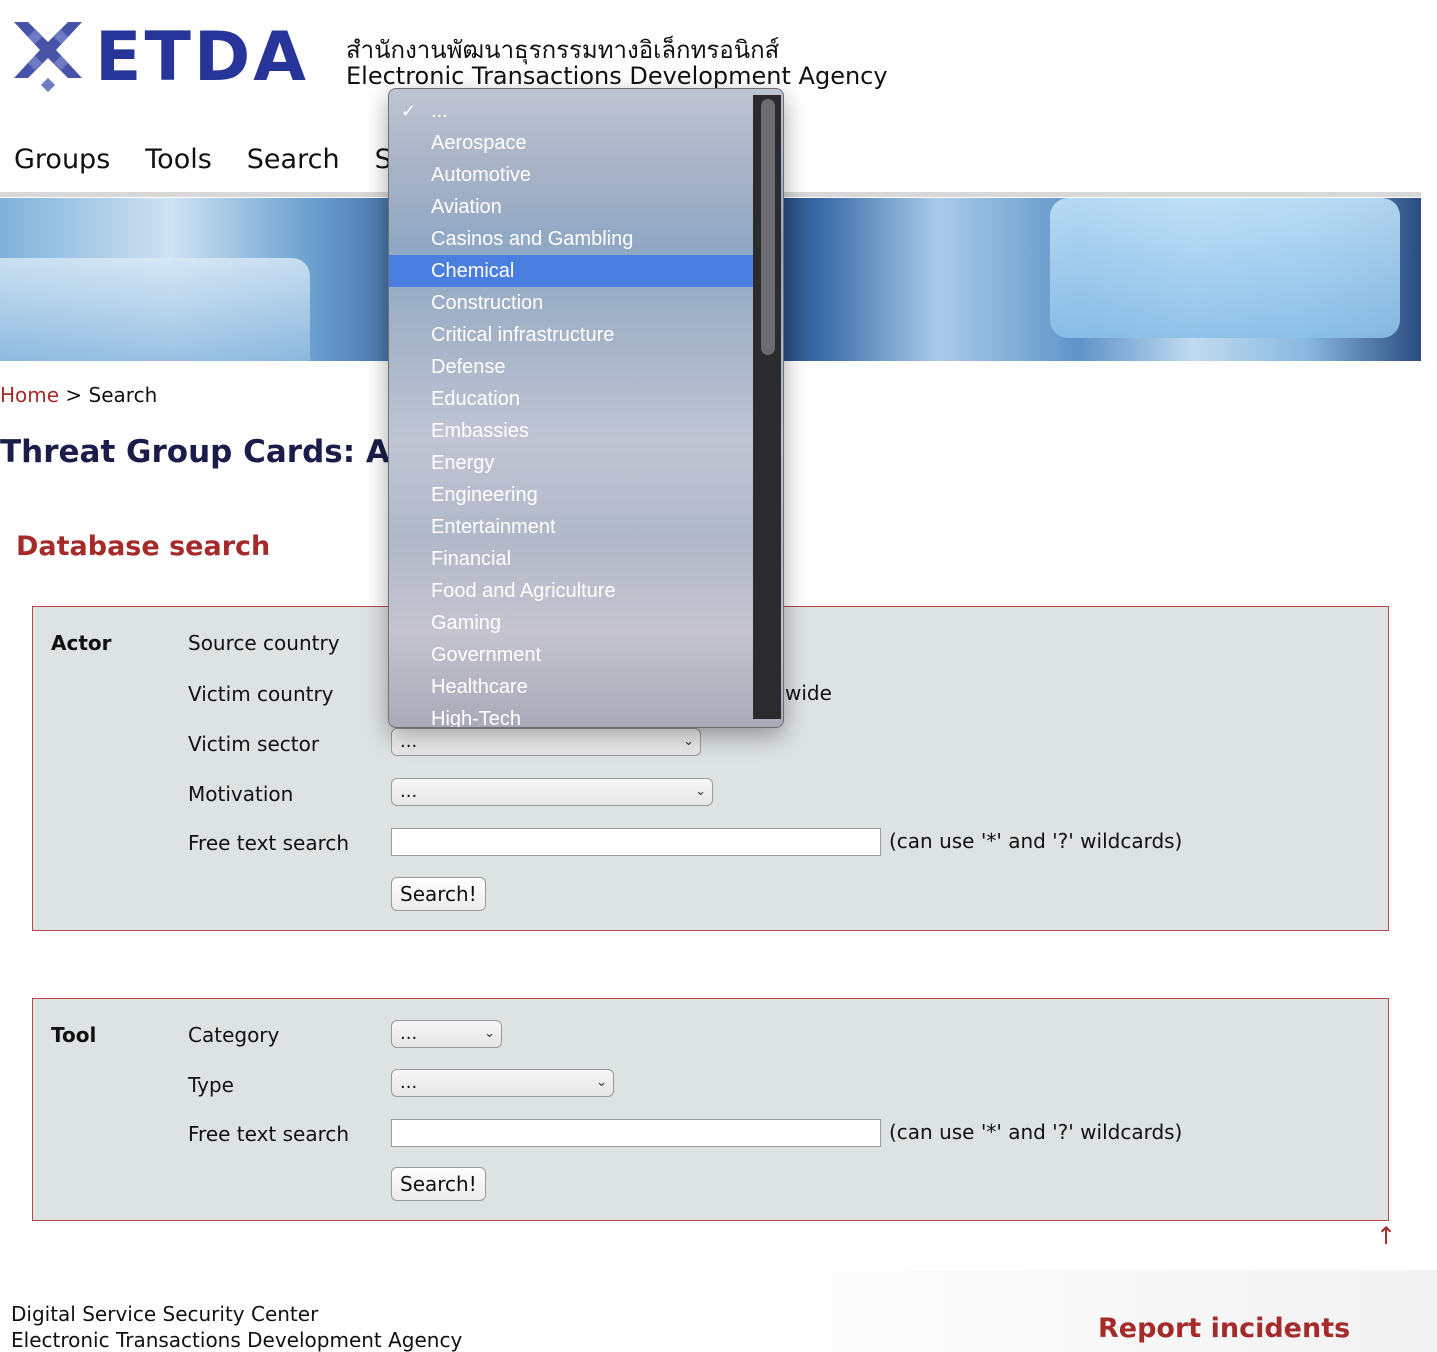  I want to click on dropdown-option: Food and Agriculture, so click(571, 591).